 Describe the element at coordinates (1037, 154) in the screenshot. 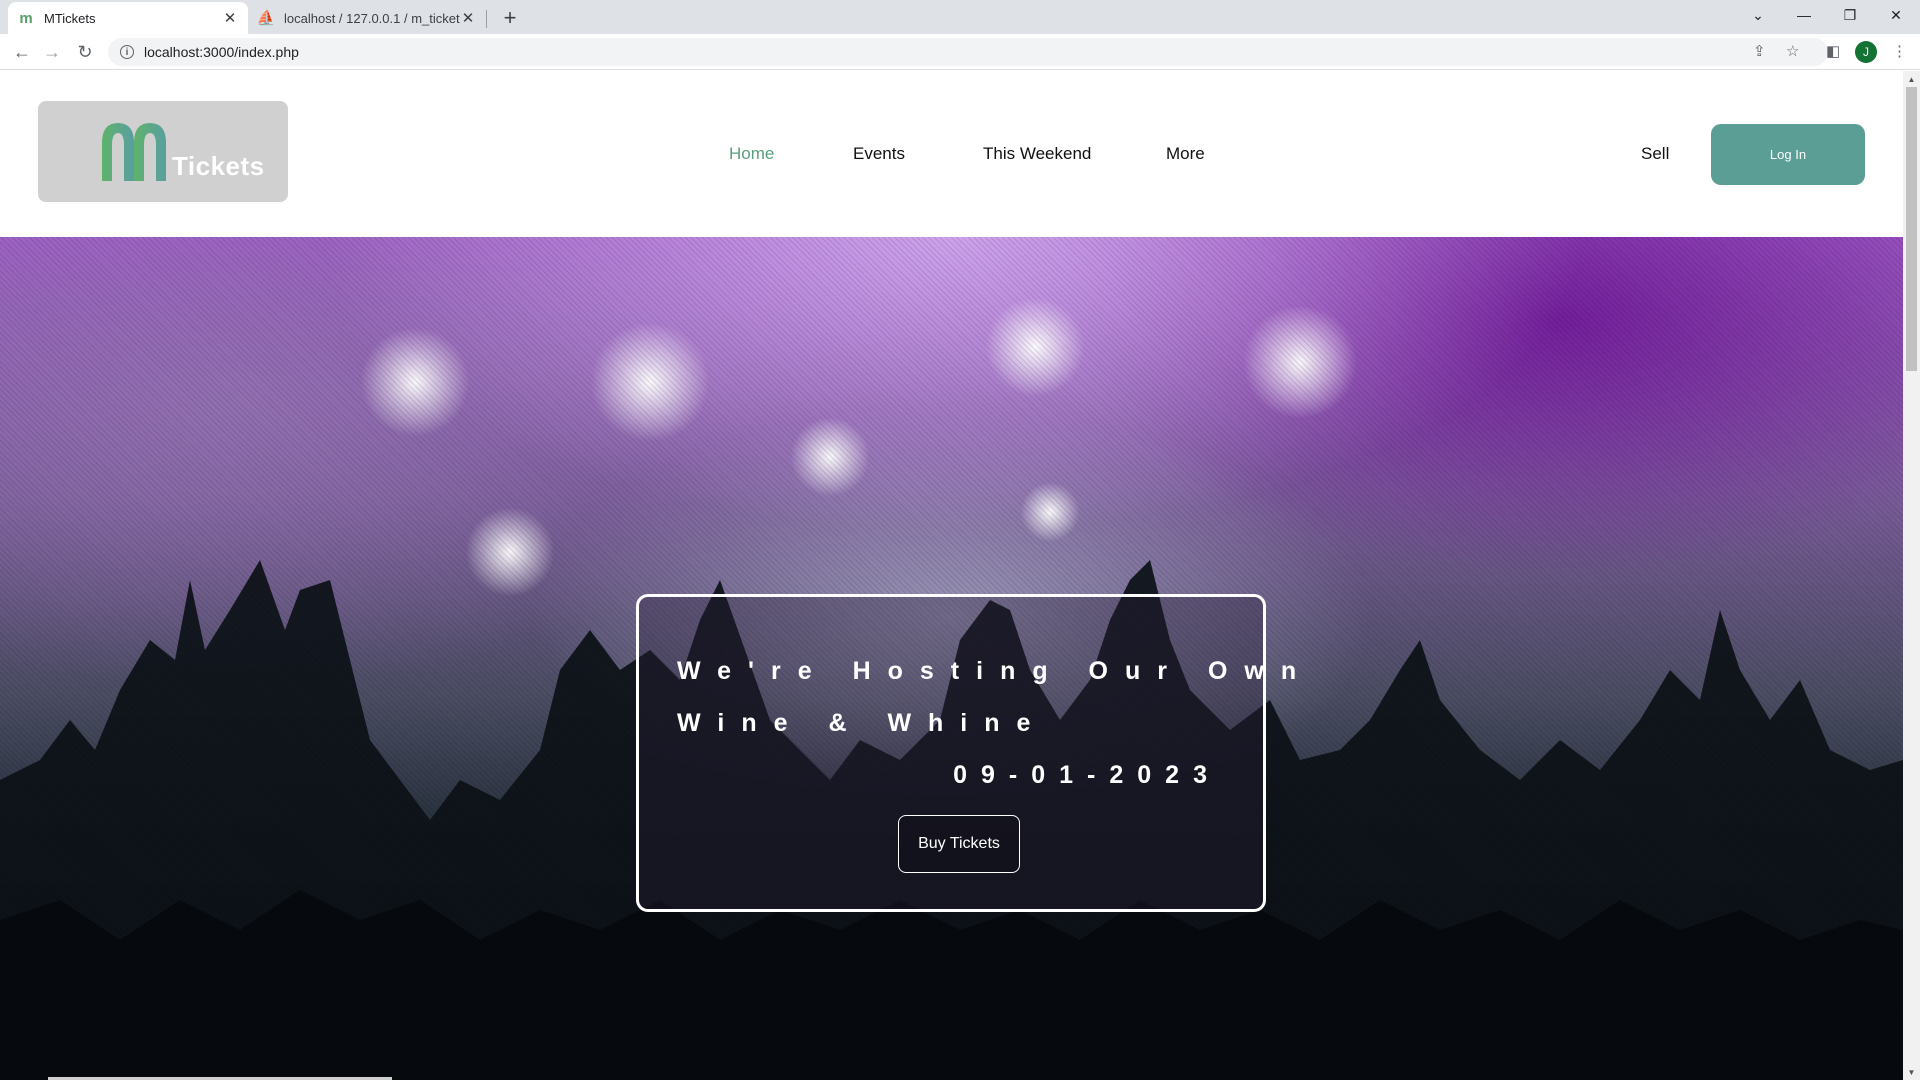

I see `nav-this-weekend: This Weekend` at that location.